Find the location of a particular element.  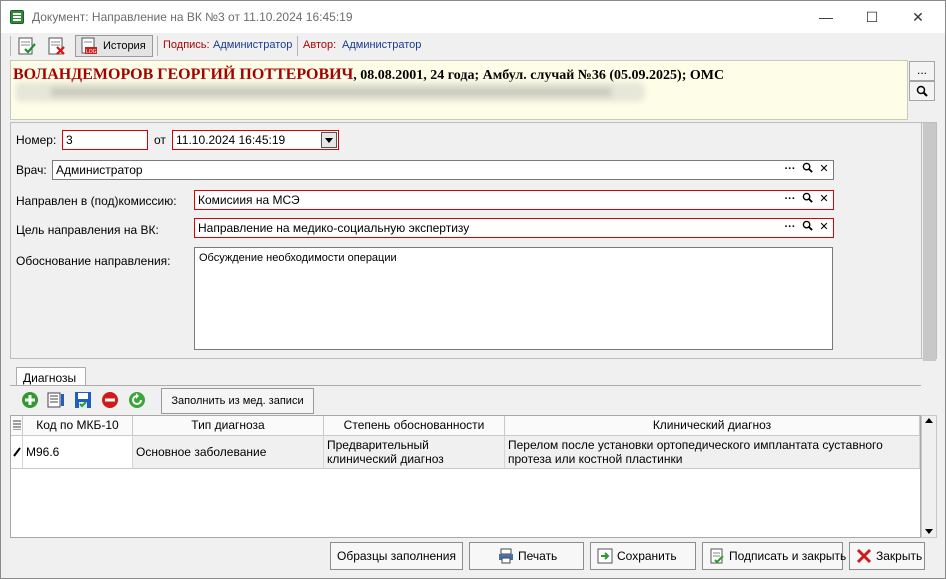

close-icon is located at coordinates (864, 555).